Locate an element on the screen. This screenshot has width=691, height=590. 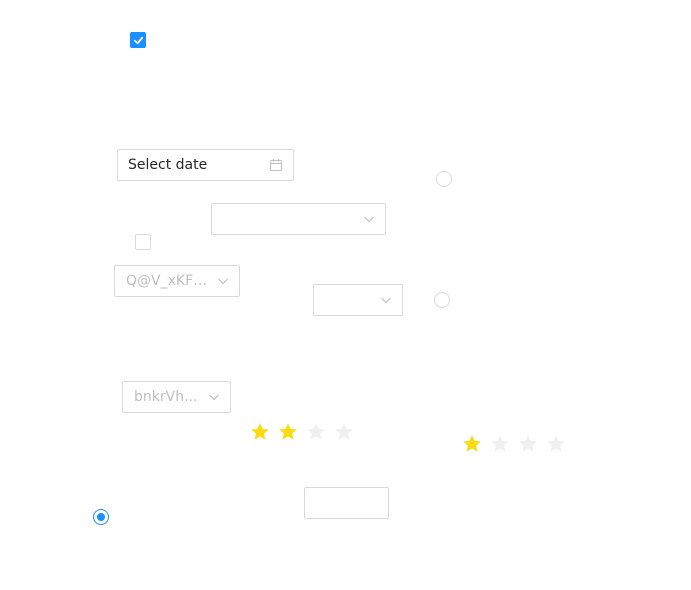
calendar-icon is located at coordinates (276, 165).